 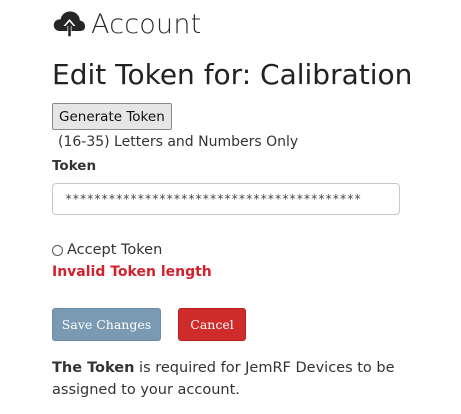 I want to click on token-format-hint: (16-35) Letters and Numbers Only, so click(x=178, y=142).